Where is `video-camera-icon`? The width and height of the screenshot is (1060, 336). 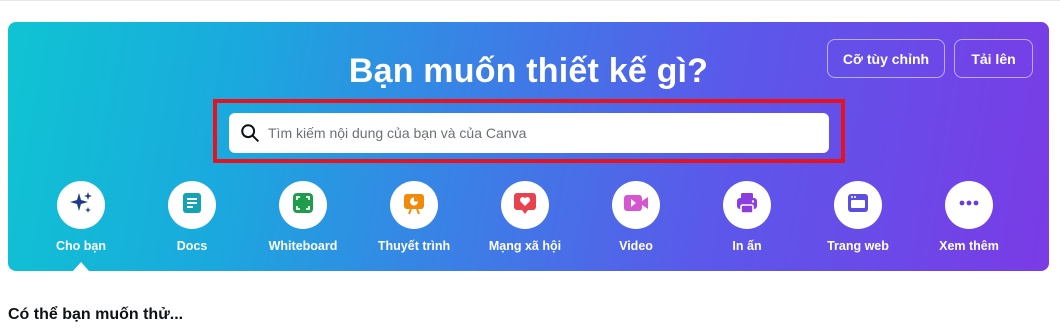 video-camera-icon is located at coordinates (636, 205).